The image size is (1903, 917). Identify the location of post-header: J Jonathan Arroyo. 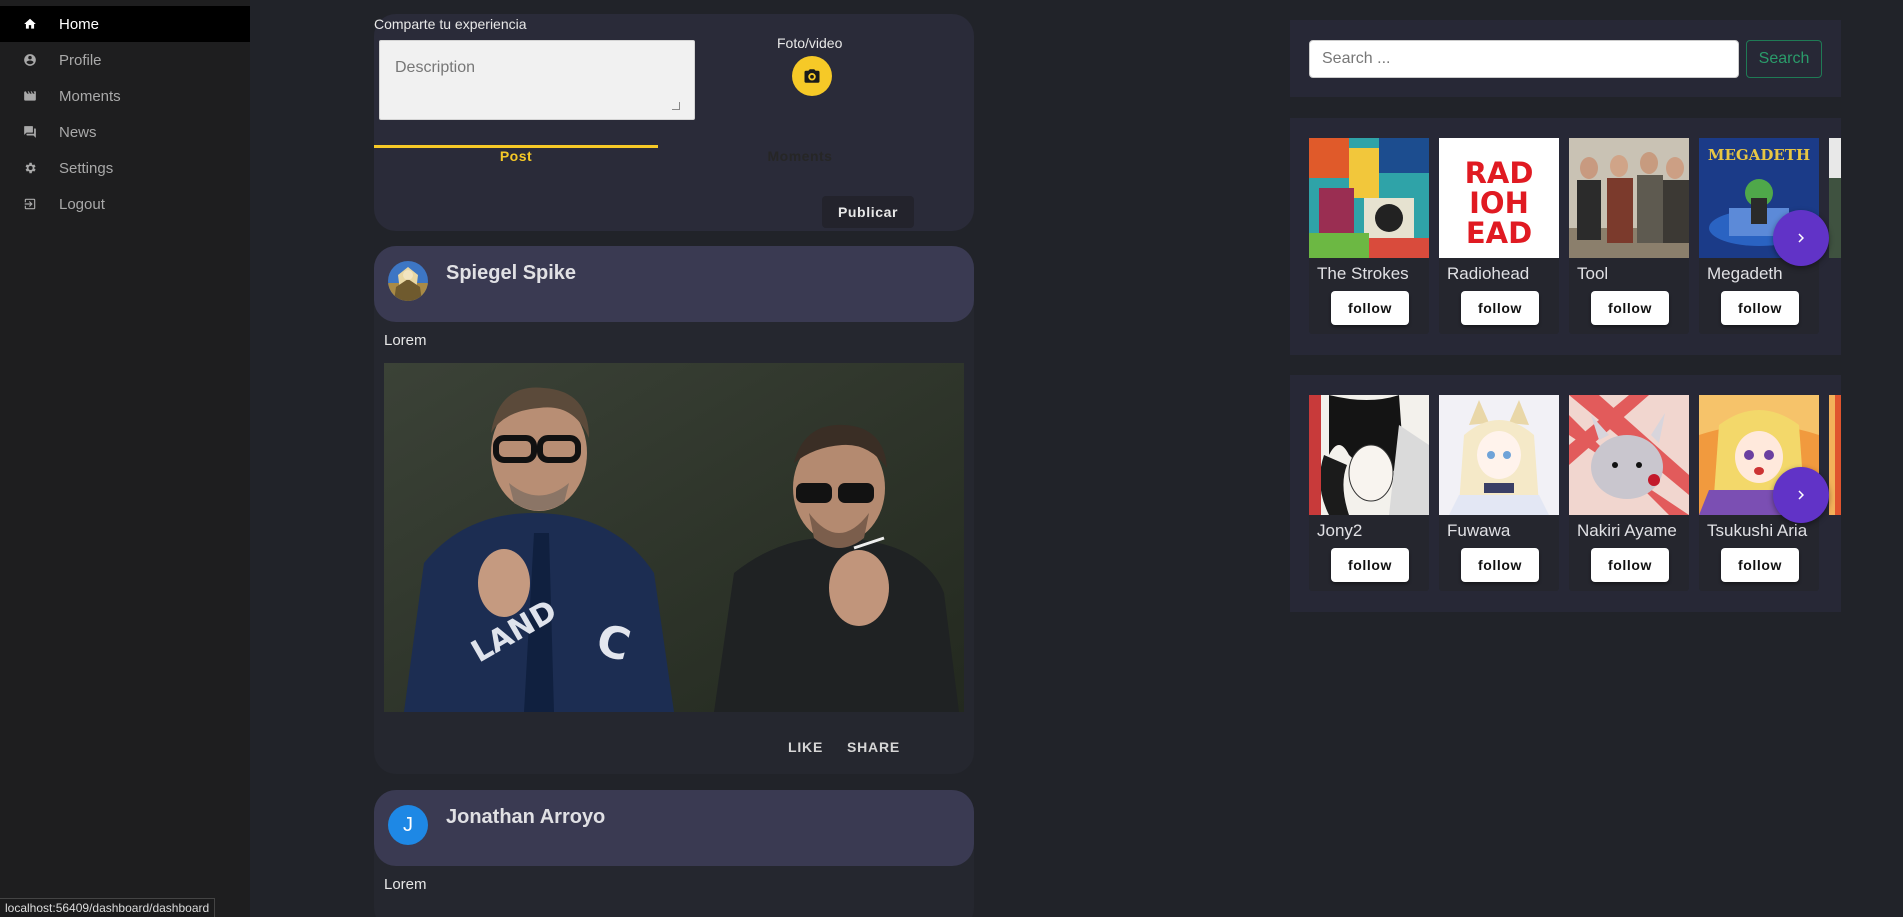
(674, 828).